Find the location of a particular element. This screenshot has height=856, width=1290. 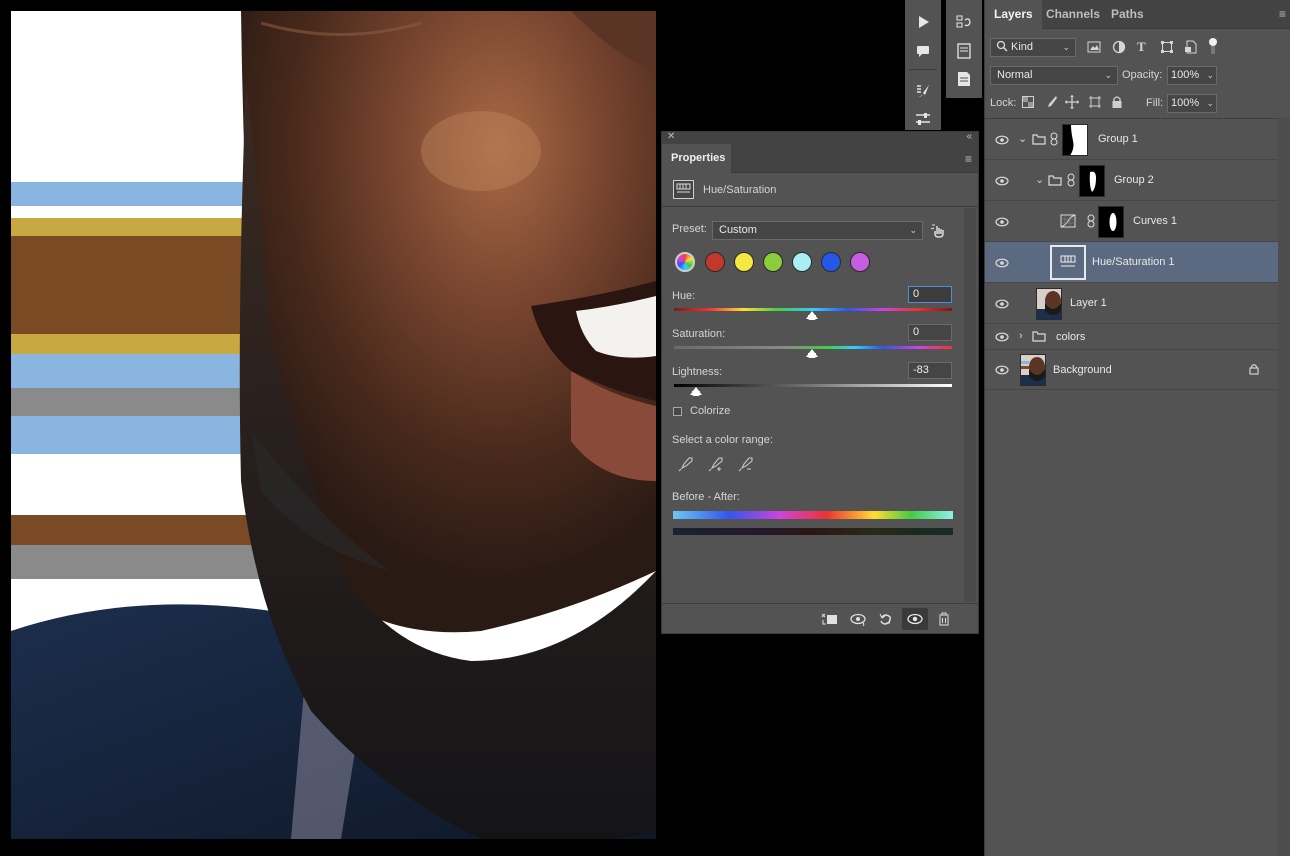

filter-type-icon: T is located at coordinates (1141, 47).